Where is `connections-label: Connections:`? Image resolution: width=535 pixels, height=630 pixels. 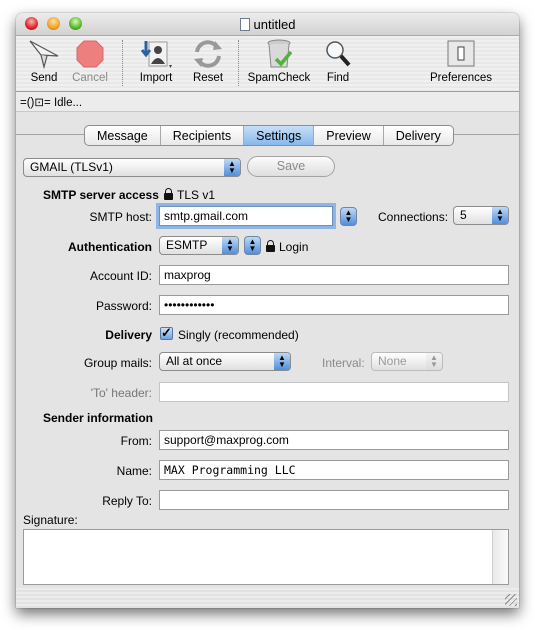 connections-label: Connections: is located at coordinates (413, 217).